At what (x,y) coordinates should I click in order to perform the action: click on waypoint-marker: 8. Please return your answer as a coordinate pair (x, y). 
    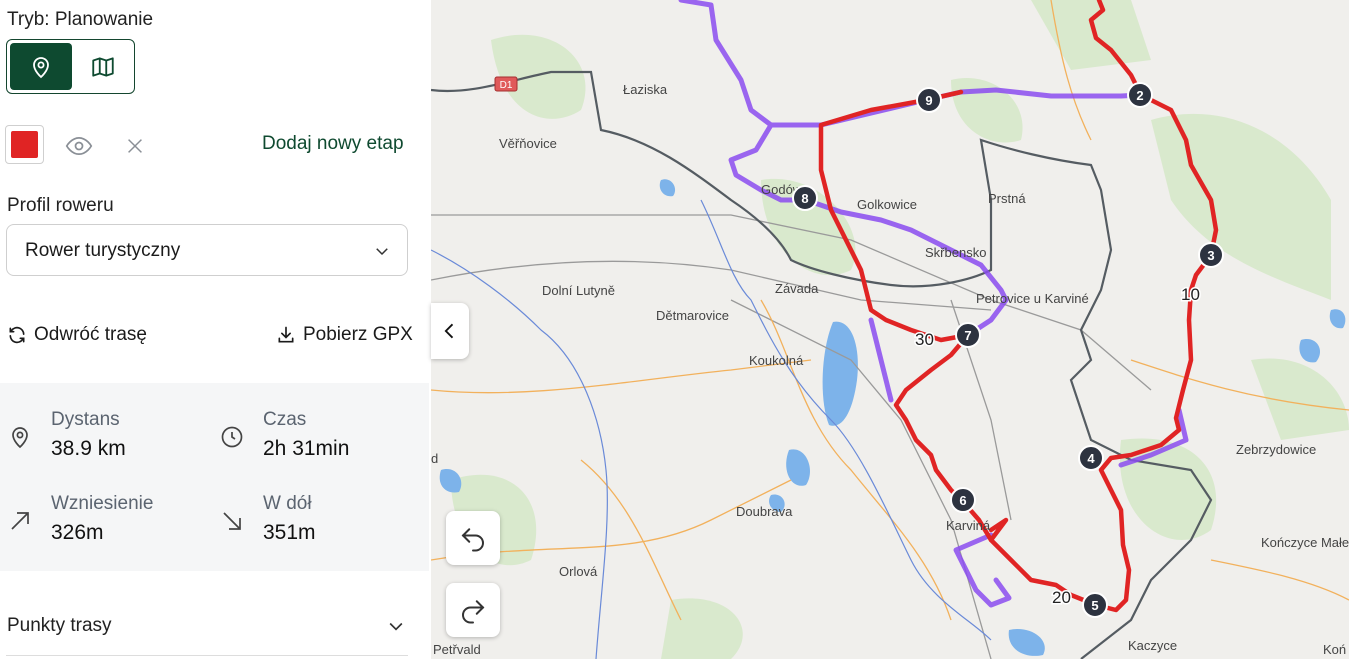
    Looking at the image, I should click on (805, 198).